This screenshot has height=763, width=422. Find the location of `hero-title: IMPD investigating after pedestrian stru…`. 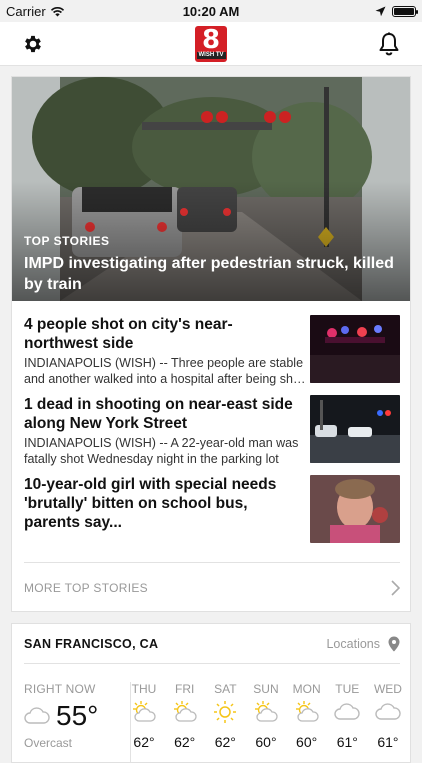

hero-title: IMPD investigating after pedestrian stru… is located at coordinates (209, 274).